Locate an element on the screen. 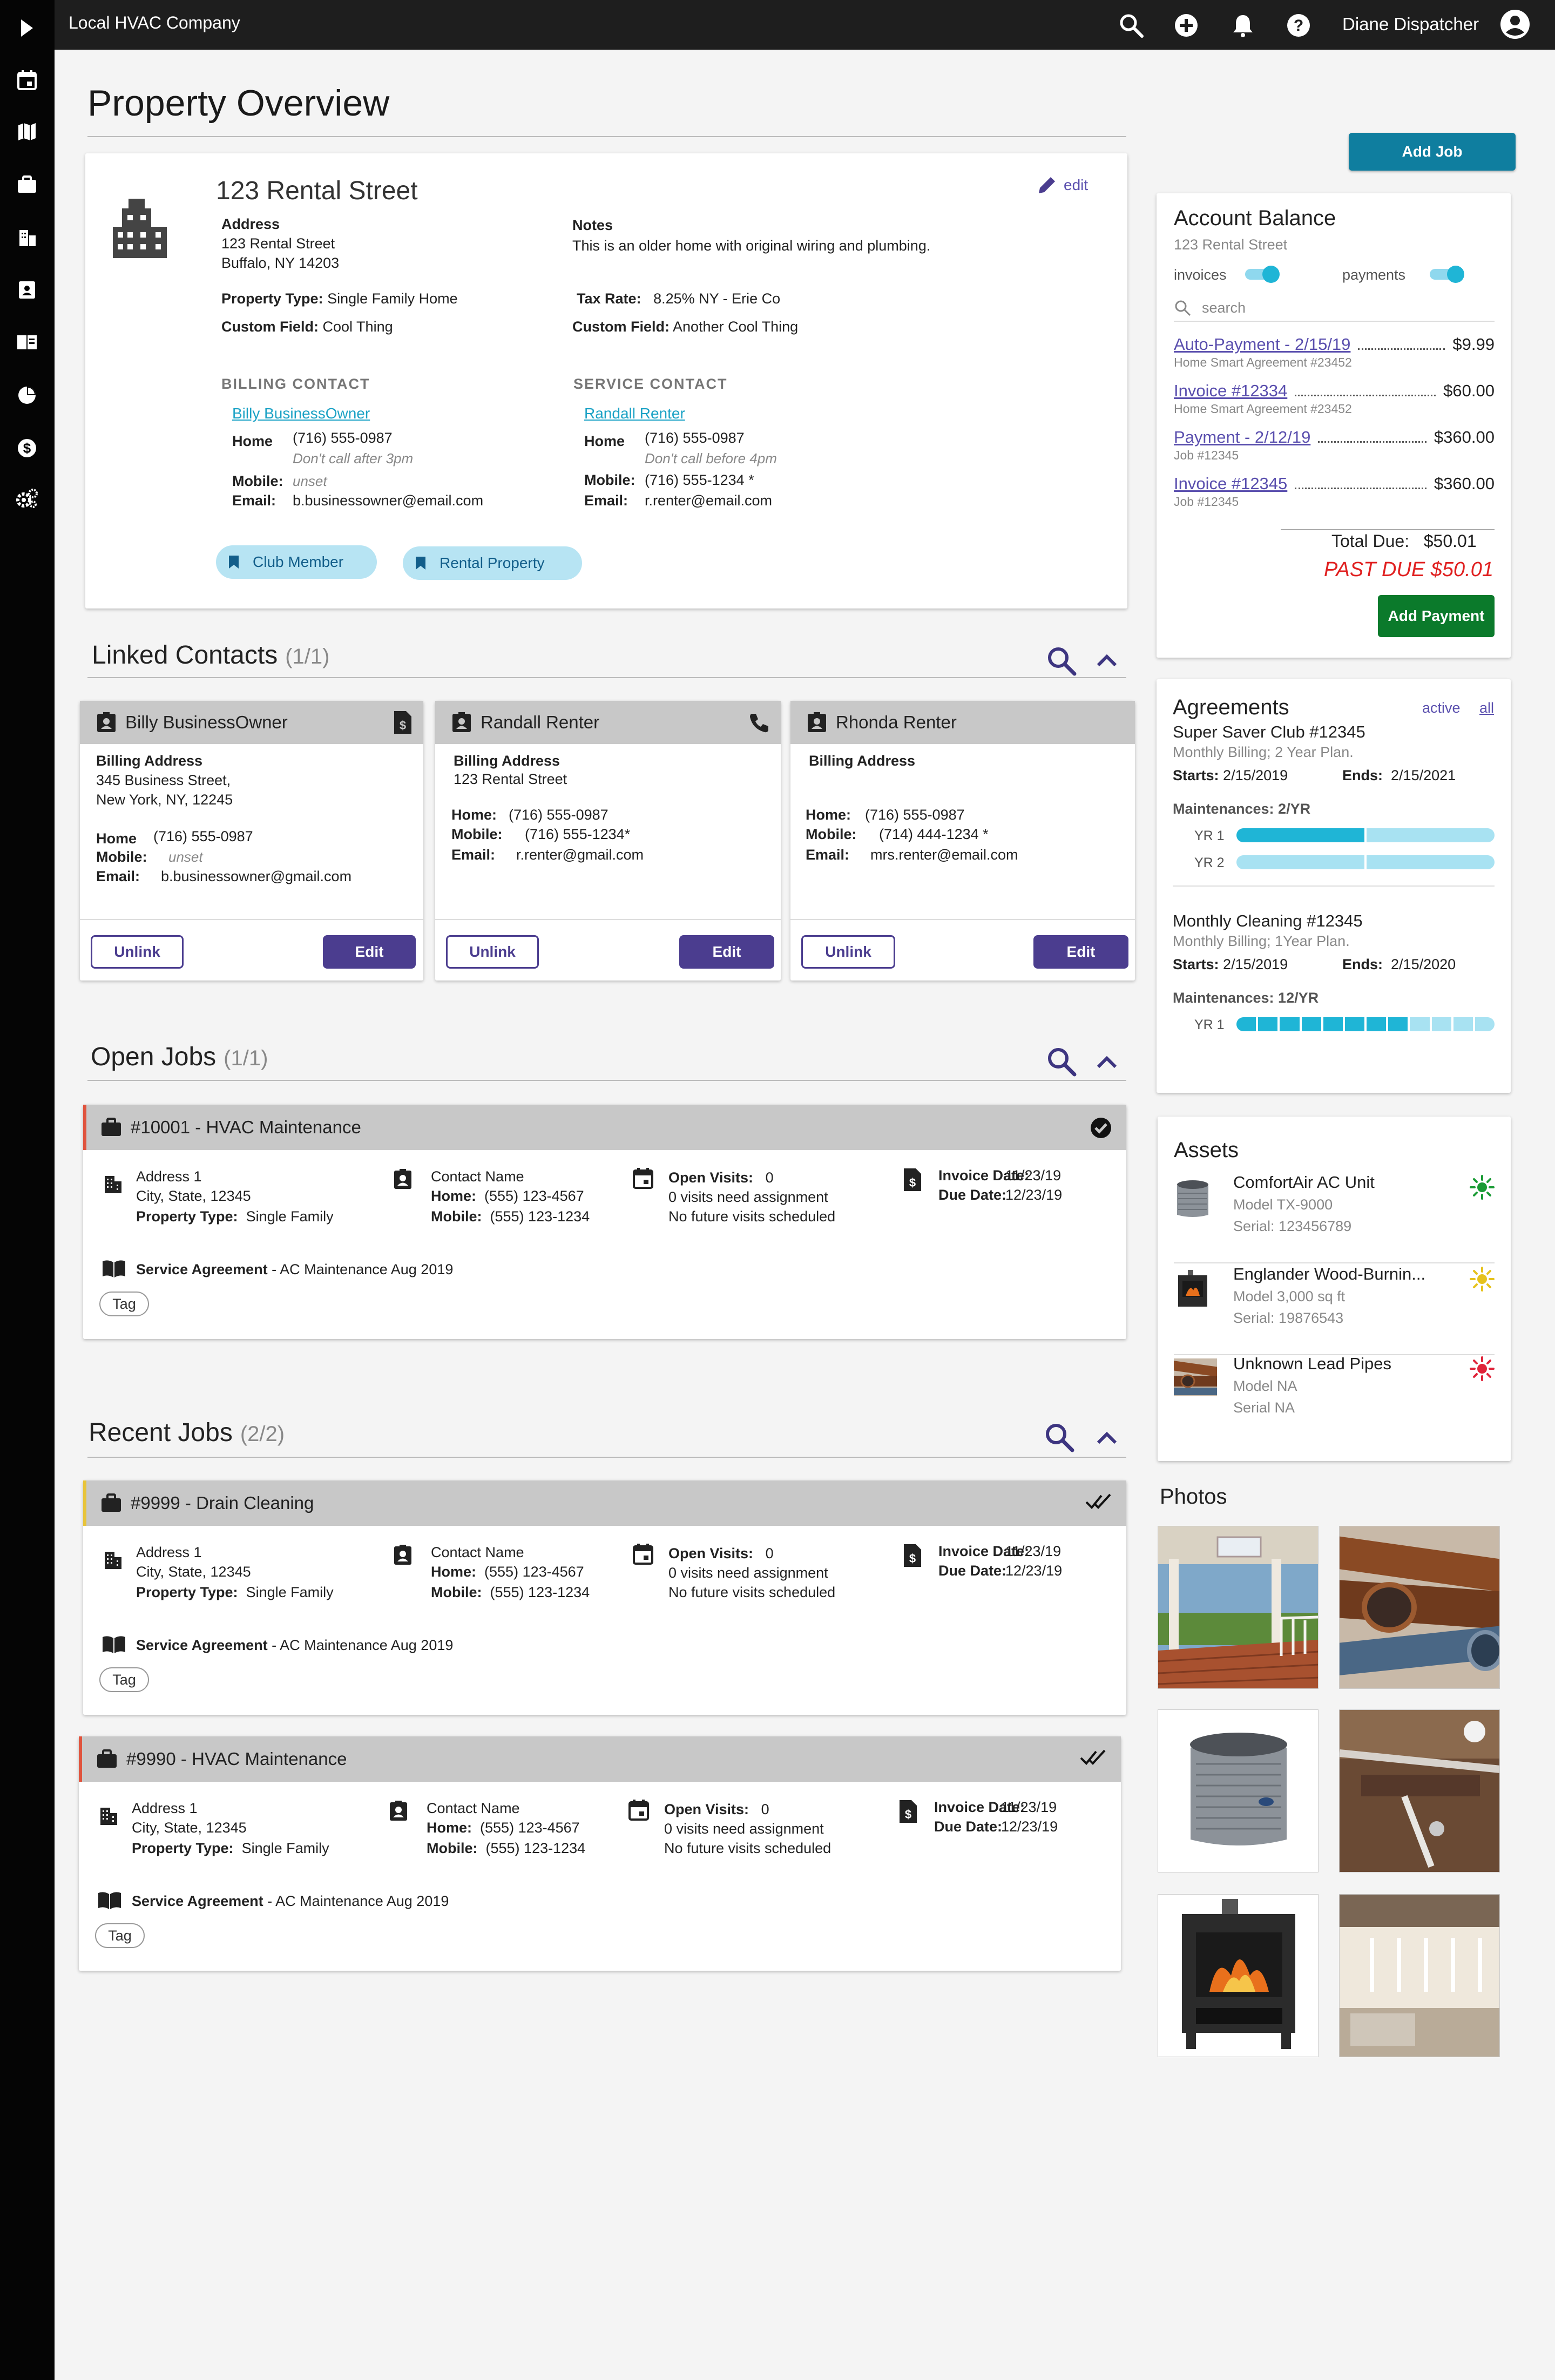  chip-rental-property: Rental Property is located at coordinates (492, 563).